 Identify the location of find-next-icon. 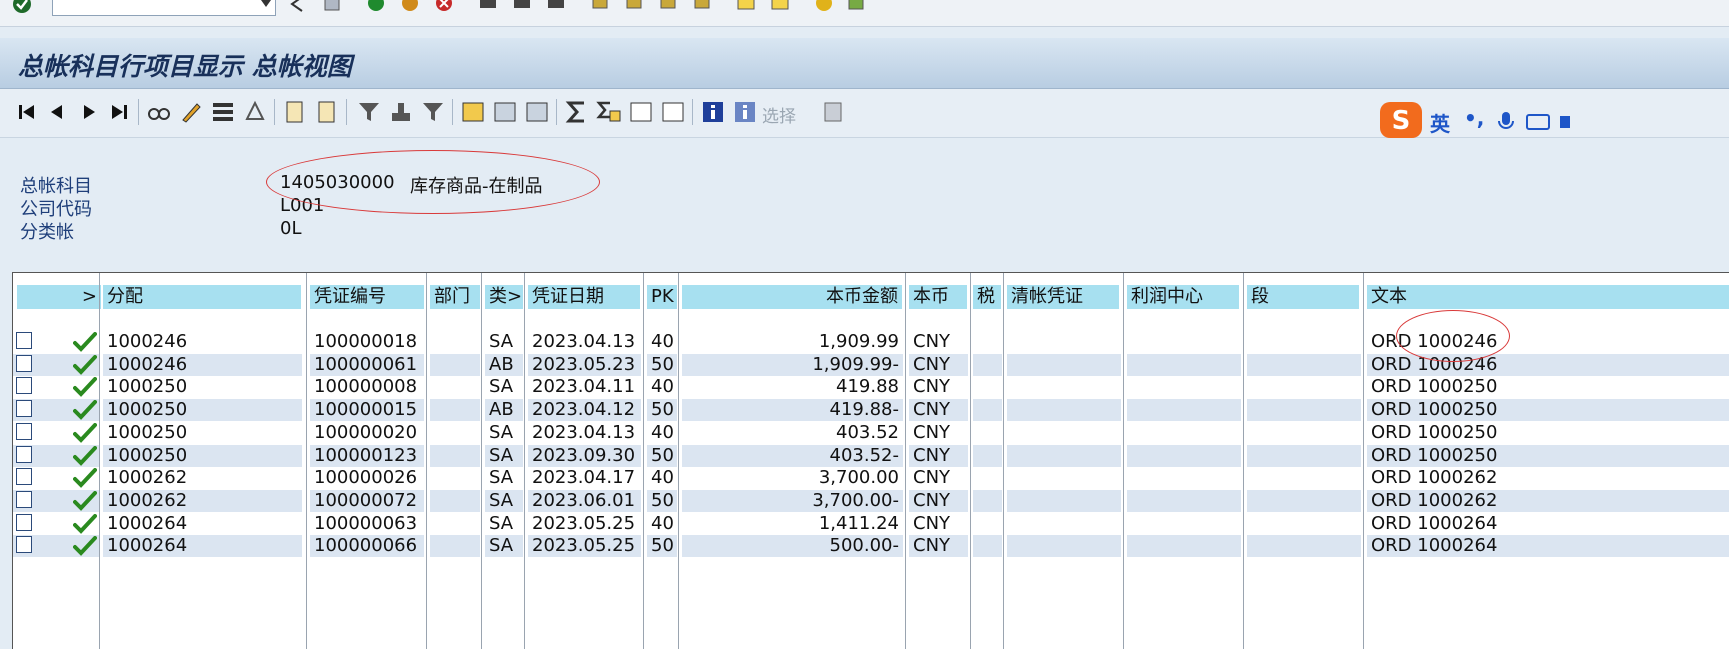
(556, 7).